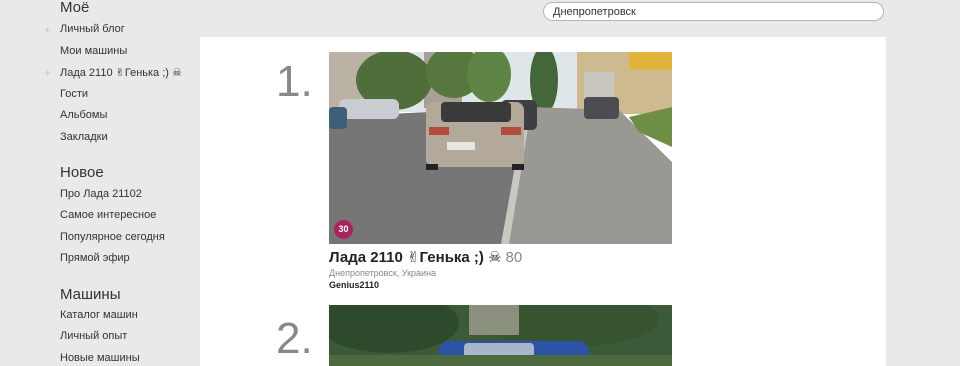 The image size is (960, 366). I want to click on car-rating: 80, so click(514, 257).